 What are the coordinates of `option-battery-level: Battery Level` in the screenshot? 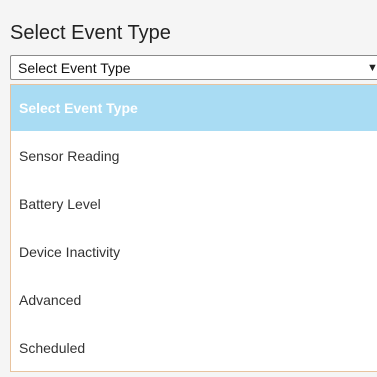 It's located at (194, 204).